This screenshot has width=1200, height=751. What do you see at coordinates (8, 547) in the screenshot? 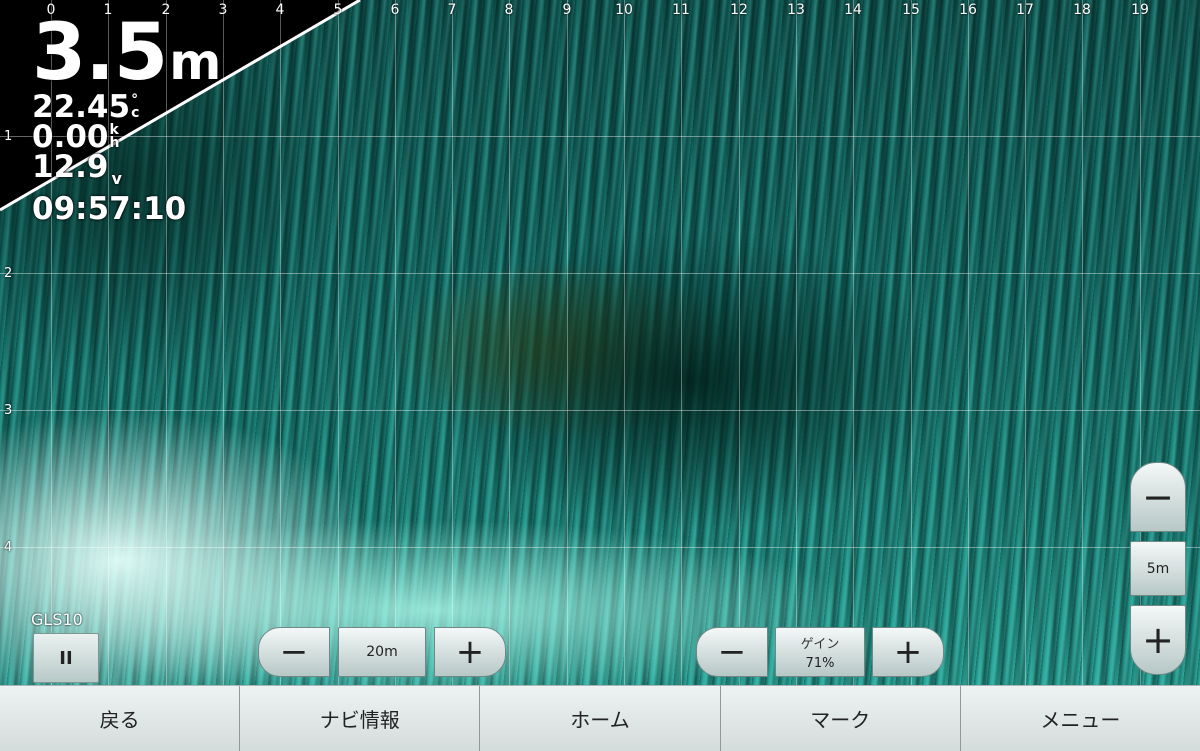
I see `depth-scale-label: 4` at bounding box center [8, 547].